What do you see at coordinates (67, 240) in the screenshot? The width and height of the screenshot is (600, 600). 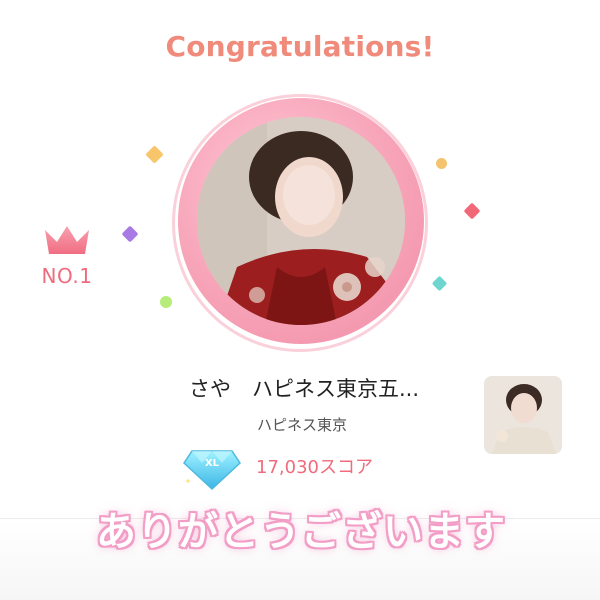 I see `crown-icon` at bounding box center [67, 240].